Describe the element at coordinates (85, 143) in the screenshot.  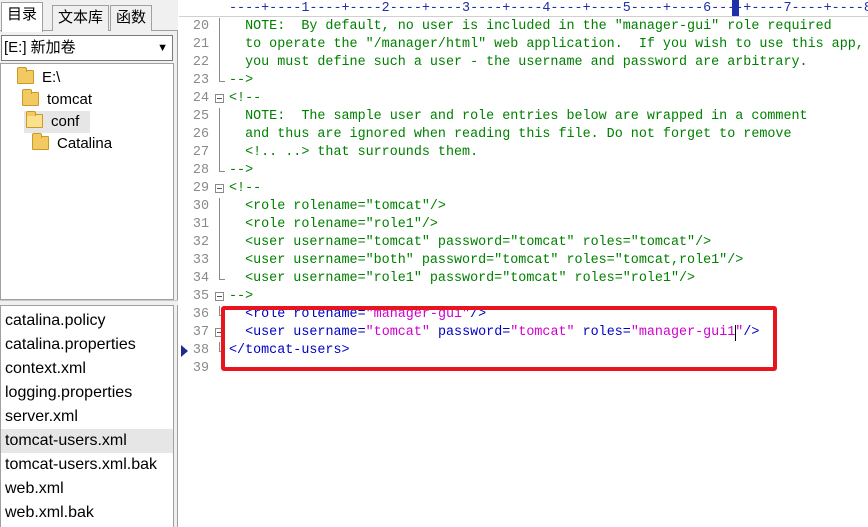
I see `tree-node-label: Catalina` at that location.